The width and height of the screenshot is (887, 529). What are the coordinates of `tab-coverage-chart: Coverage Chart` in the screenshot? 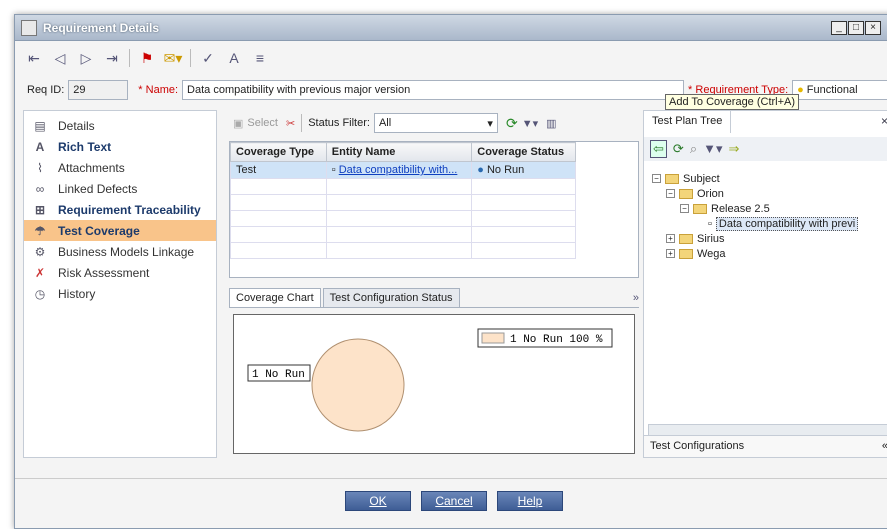 It's located at (275, 297).